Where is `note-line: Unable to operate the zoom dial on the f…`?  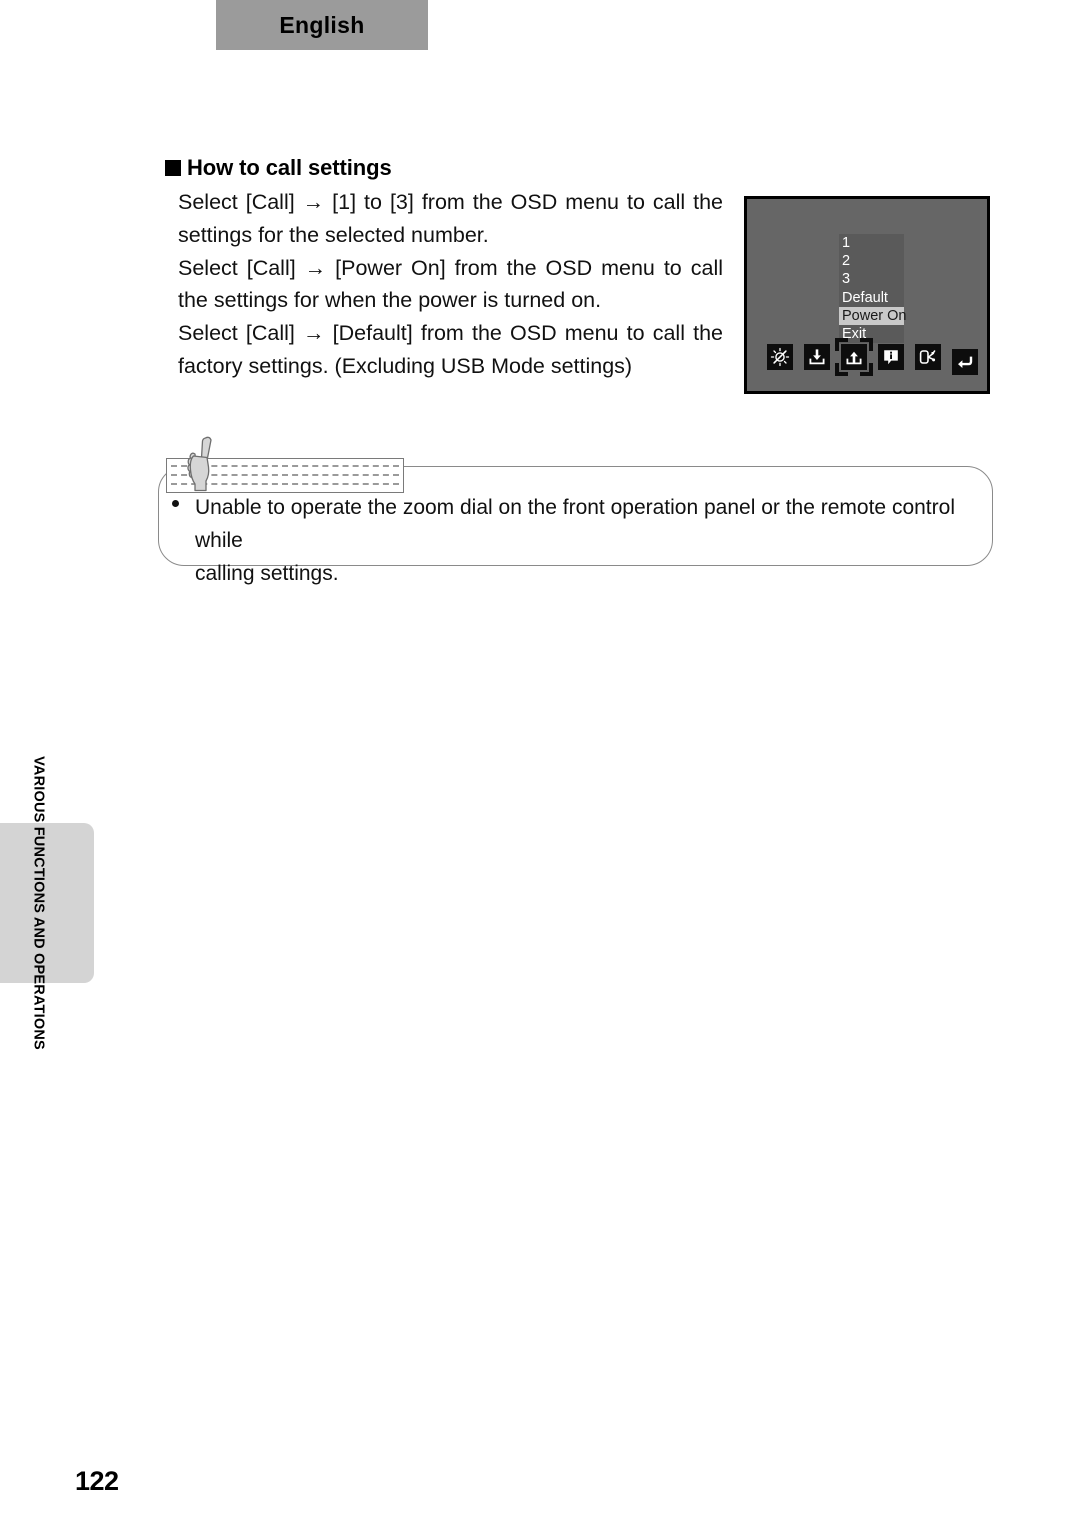 note-line: Unable to operate the zoom dial on the f… is located at coordinates (575, 524).